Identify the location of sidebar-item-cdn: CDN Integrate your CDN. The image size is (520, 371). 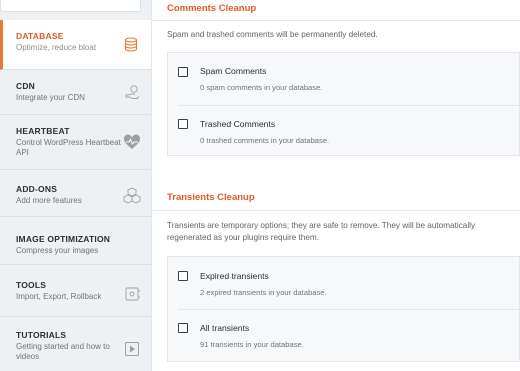
(75, 93).